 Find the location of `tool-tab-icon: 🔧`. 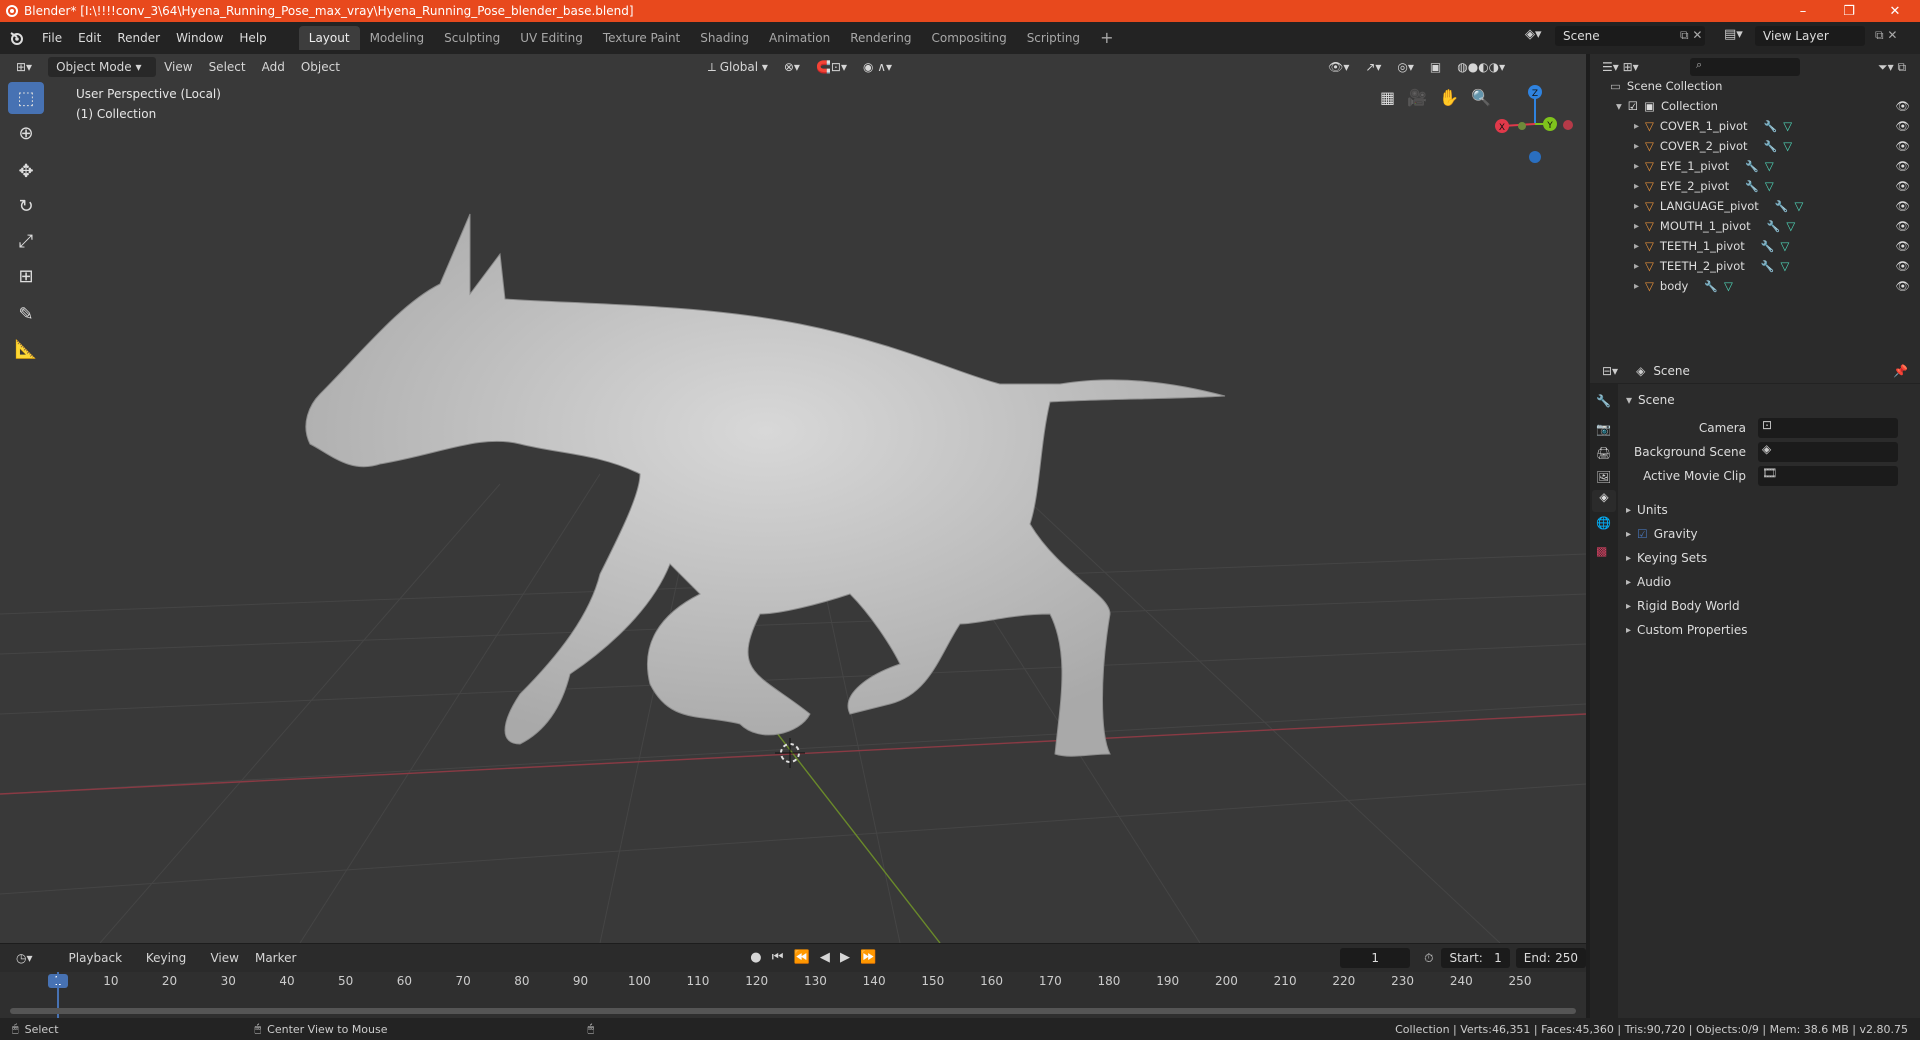

tool-tab-icon: 🔧 is located at coordinates (1603, 401).